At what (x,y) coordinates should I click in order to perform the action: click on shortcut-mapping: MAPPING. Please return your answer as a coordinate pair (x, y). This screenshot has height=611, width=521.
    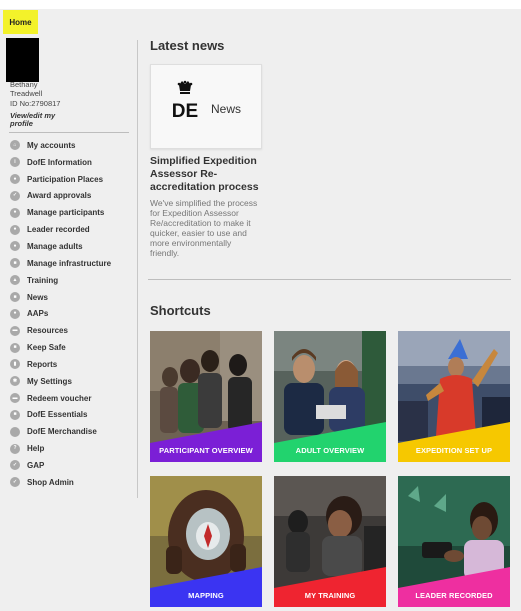
    Looking at the image, I should click on (206, 541).